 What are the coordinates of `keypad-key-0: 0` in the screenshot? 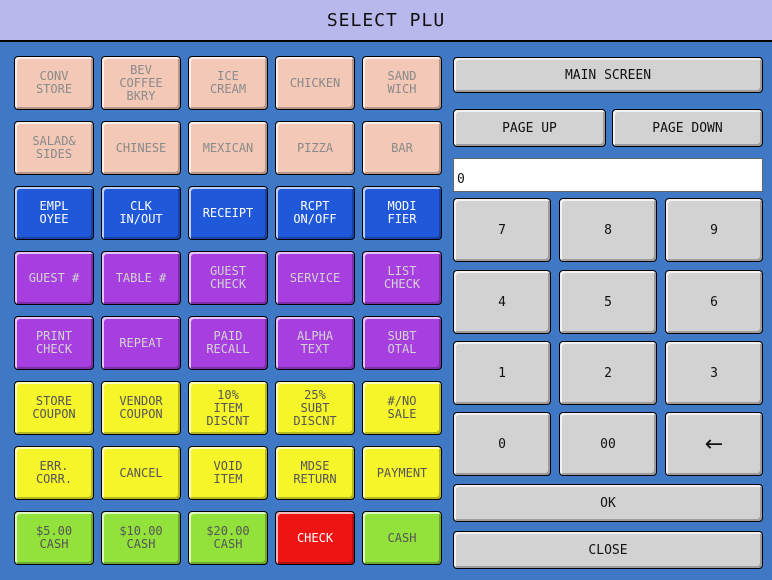 It's located at (502, 444).